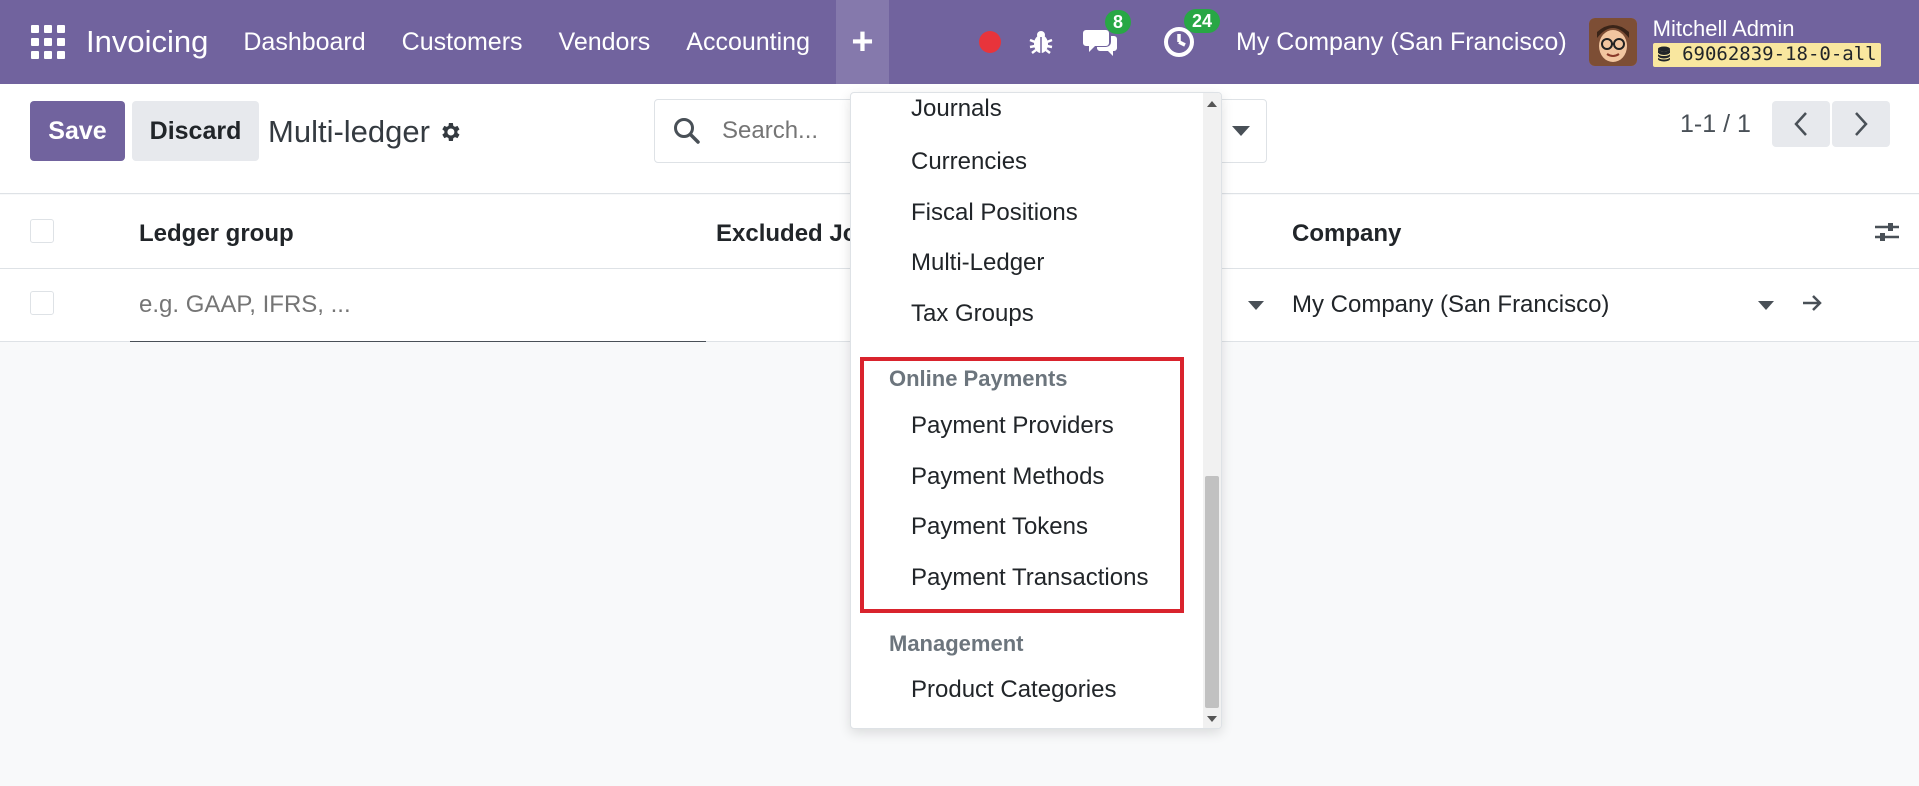 The height and width of the screenshot is (786, 1919). I want to click on nav-customers: Customers, so click(462, 42).